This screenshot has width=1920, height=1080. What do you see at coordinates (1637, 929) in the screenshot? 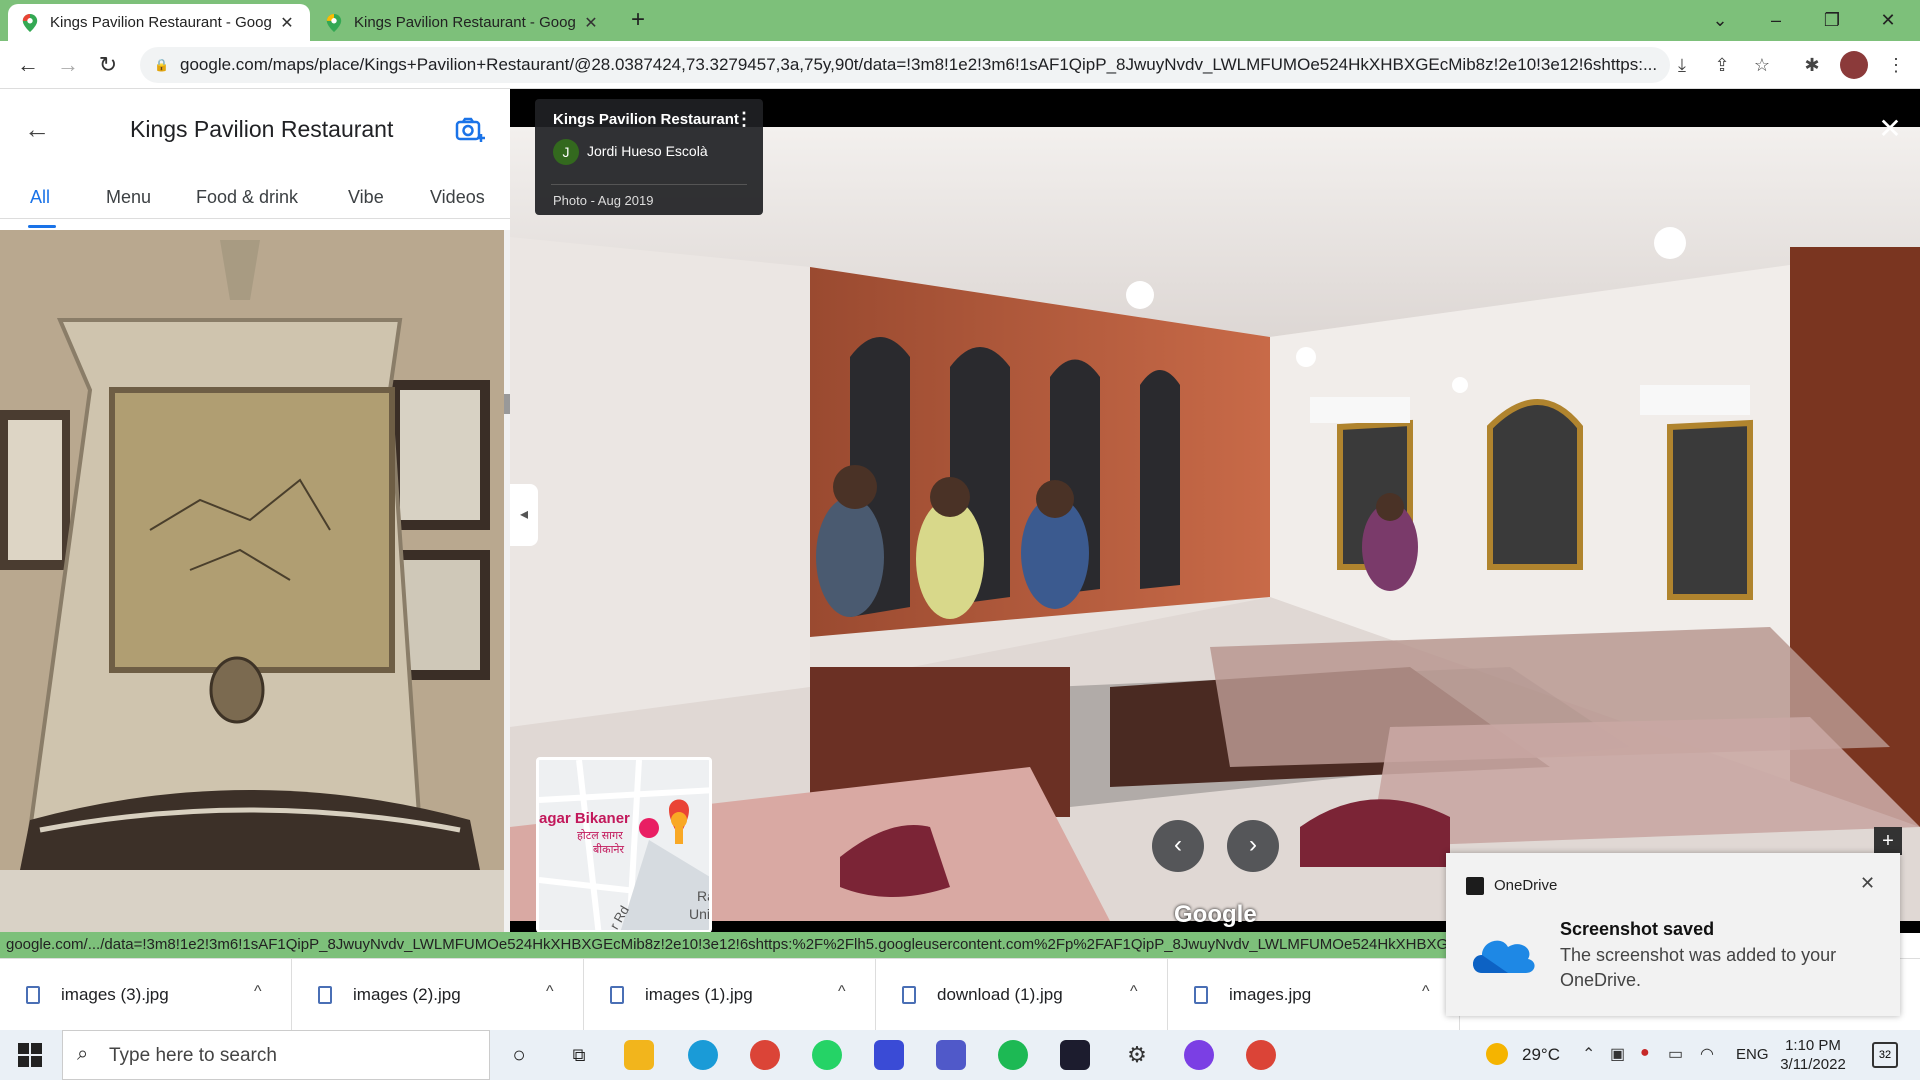
I see `notification-title: Screenshot saved` at bounding box center [1637, 929].